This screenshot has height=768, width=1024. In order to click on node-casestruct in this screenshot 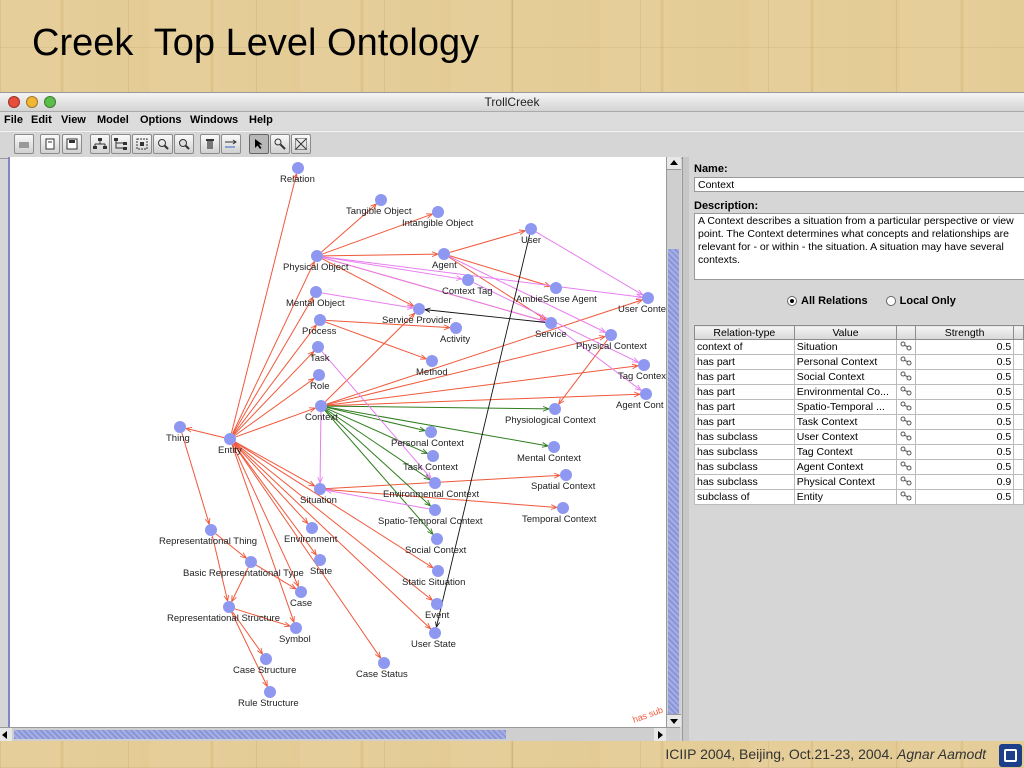, I will do `click(266, 659)`.